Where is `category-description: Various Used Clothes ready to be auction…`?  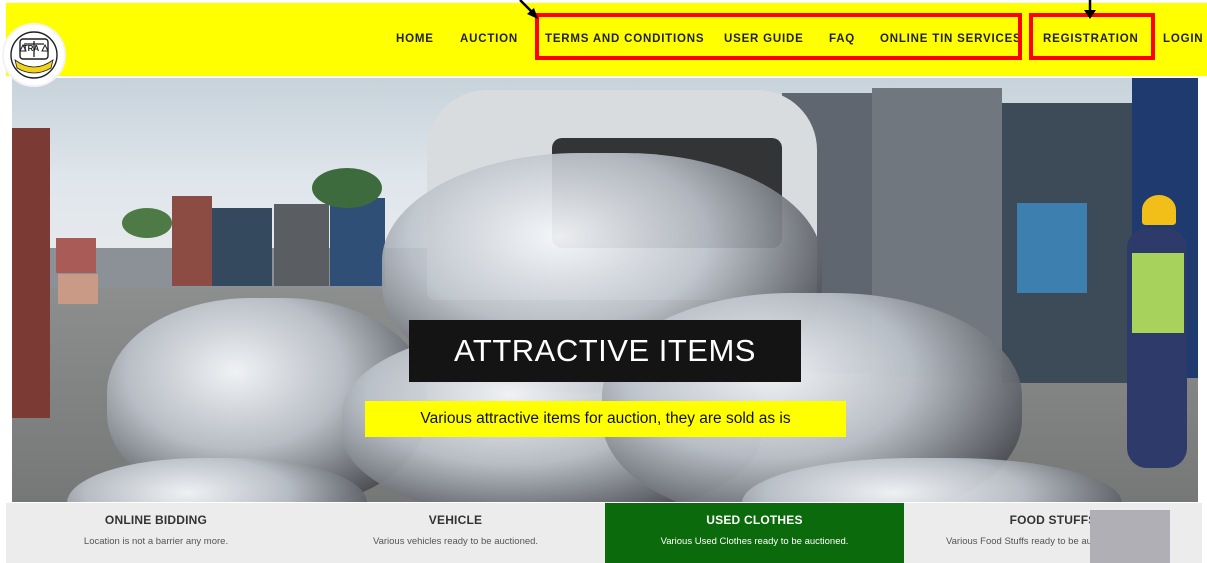 category-description: Various Used Clothes ready to be auction… is located at coordinates (754, 541).